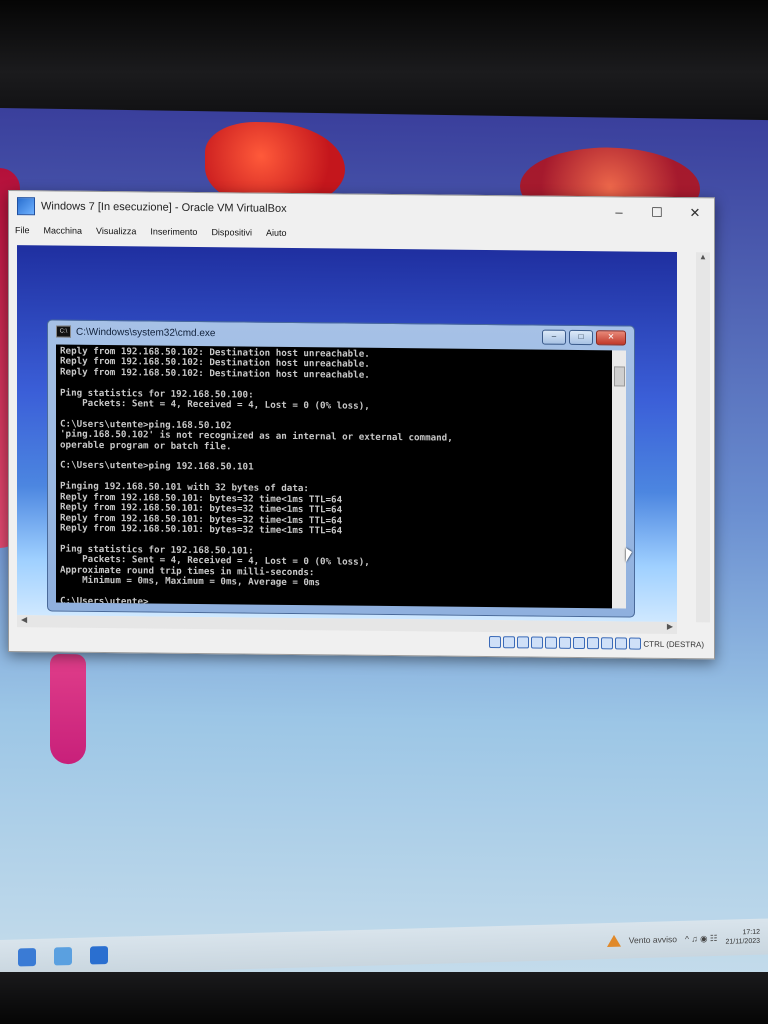  I want to click on shared-folder-icon, so click(565, 642).